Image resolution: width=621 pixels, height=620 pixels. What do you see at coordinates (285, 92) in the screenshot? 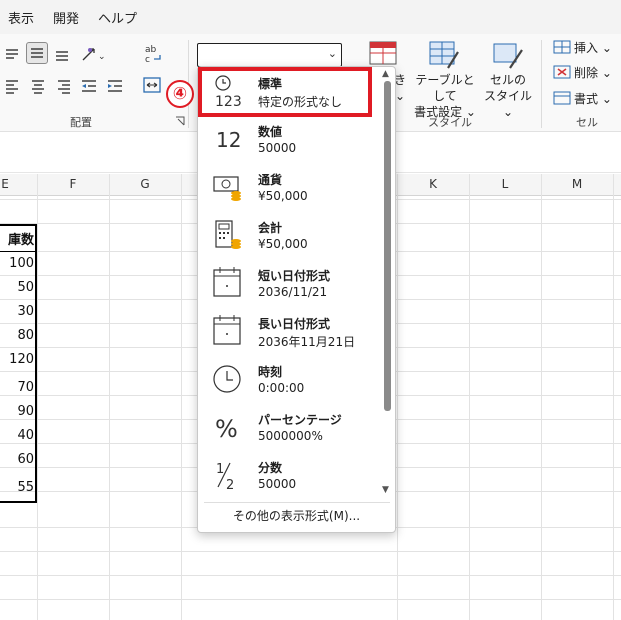
I see `selection-highlight` at bounding box center [285, 92].